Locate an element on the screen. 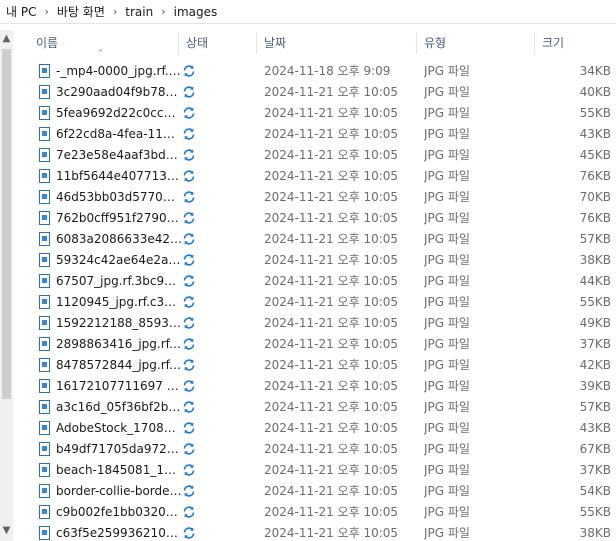 Image resolution: width=616 pixels, height=541 pixels. scroll-down-arrow-icon: ▼ is located at coordinates (6, 530).